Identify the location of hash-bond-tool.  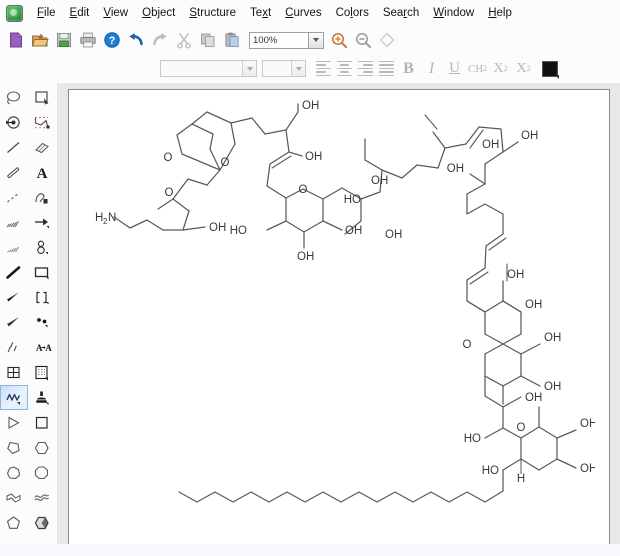
(14, 222).